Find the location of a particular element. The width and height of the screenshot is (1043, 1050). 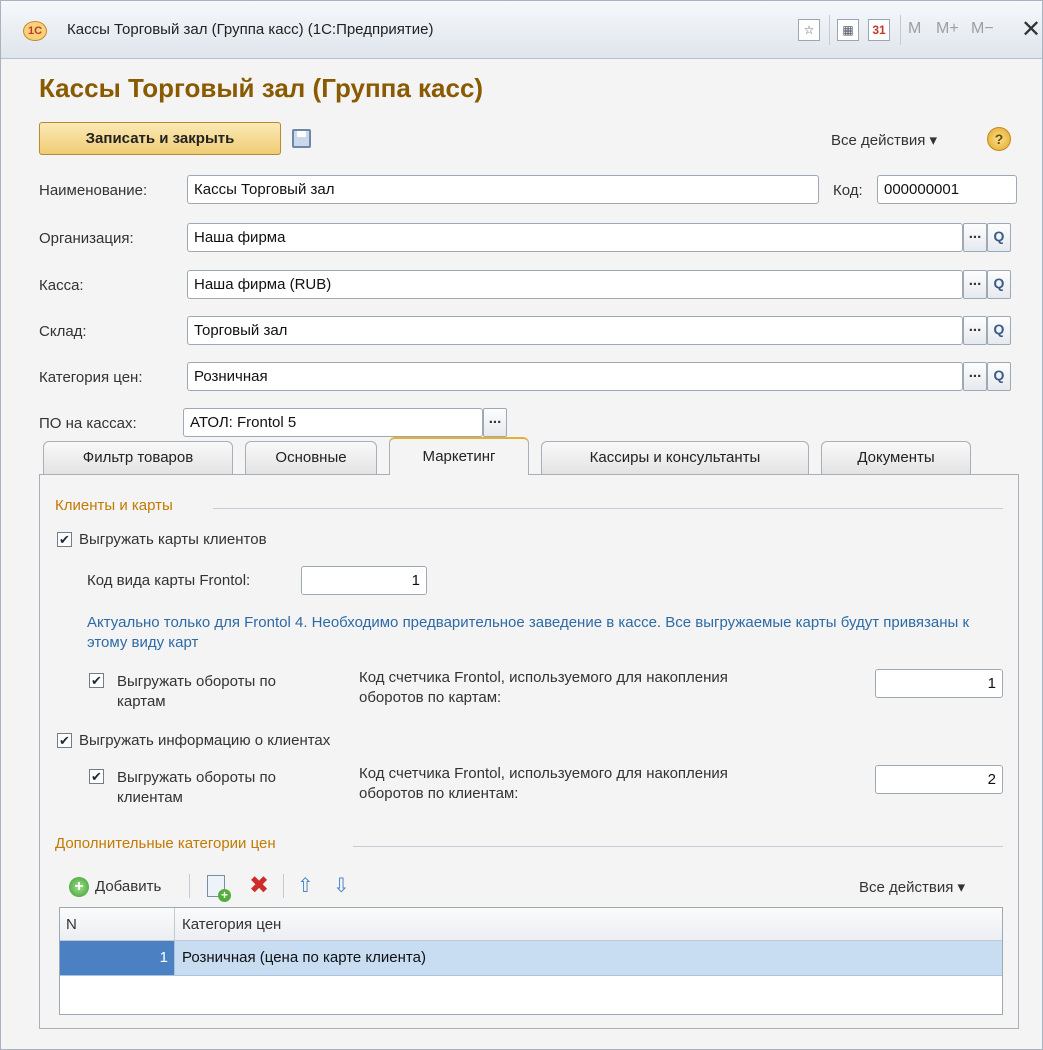

tab-goods-filter: Фильтр товаров is located at coordinates (138, 457).